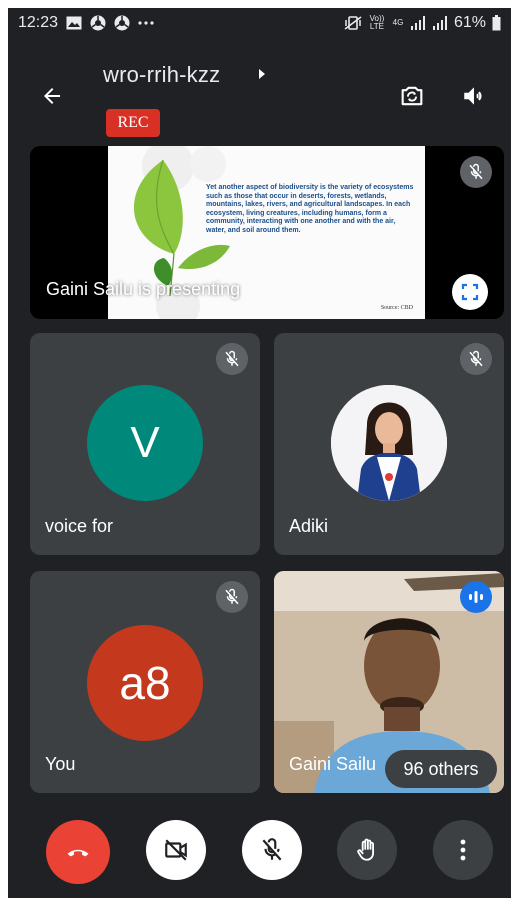 This screenshot has height=898, width=517. Describe the element at coordinates (333, 764) in the screenshot. I see `participant-name: Gaini Sailu` at that location.